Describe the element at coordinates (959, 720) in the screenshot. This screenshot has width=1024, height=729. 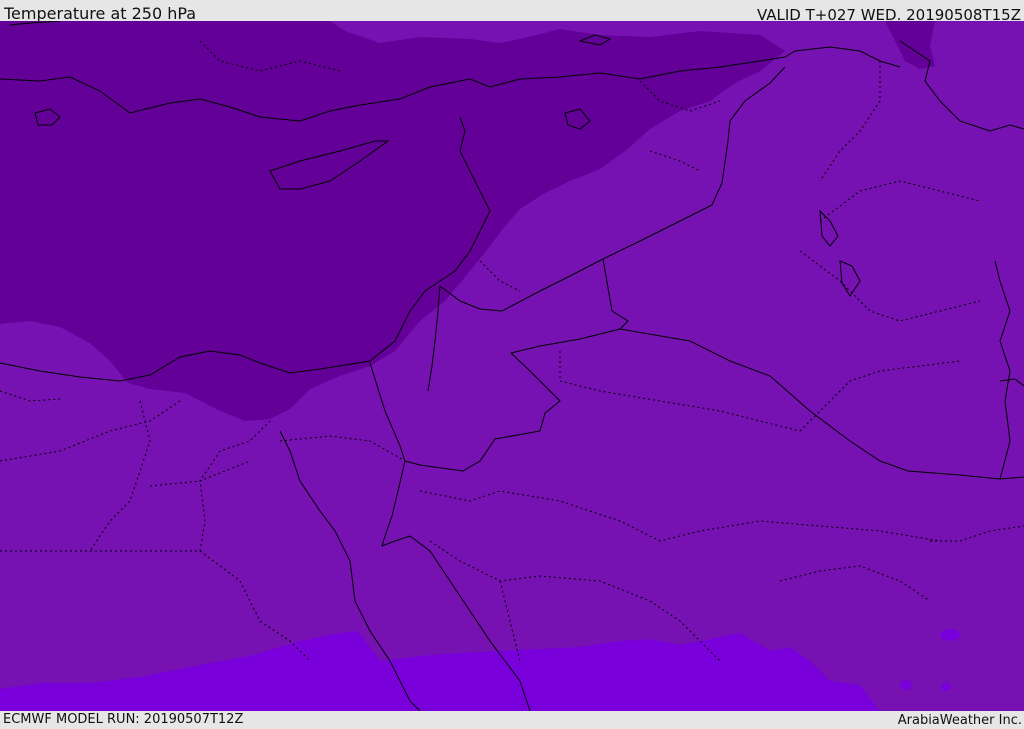
I see `credit-label: ArabiaWeather Inc.` at that location.